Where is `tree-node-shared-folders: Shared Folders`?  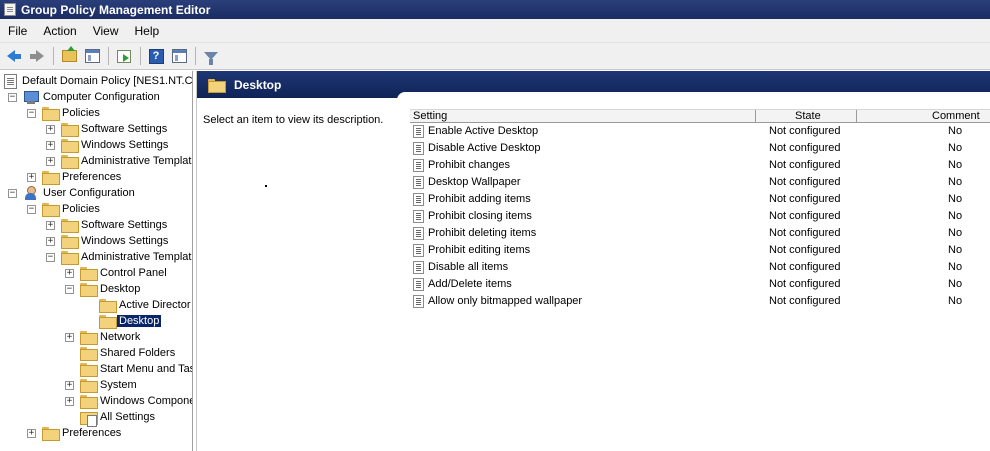 tree-node-shared-folders: Shared Folders is located at coordinates (127, 353).